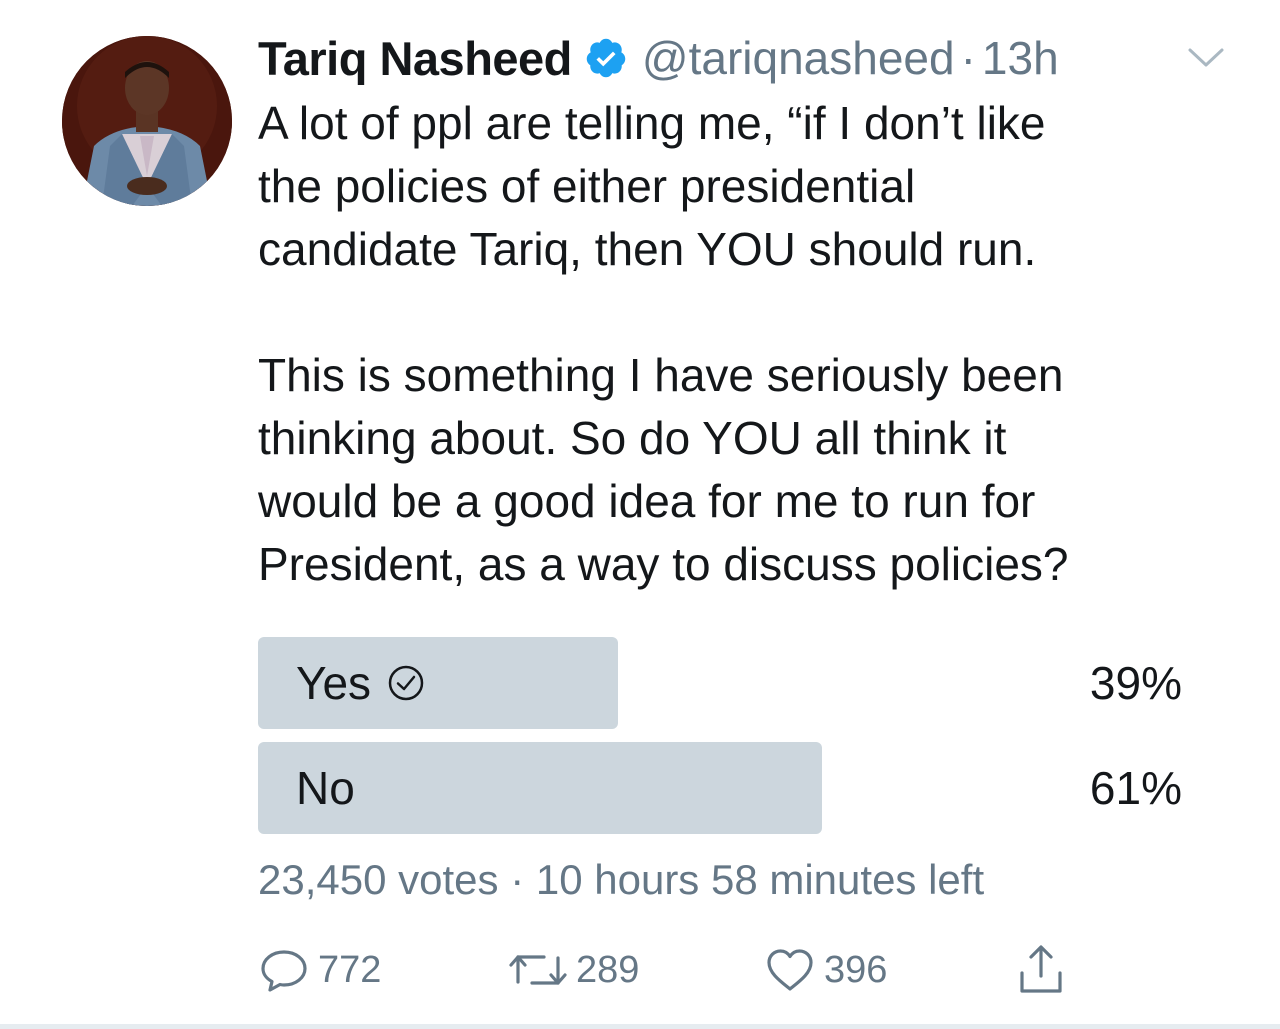  I want to click on tweet-timestamp: 13h, so click(1020, 58).